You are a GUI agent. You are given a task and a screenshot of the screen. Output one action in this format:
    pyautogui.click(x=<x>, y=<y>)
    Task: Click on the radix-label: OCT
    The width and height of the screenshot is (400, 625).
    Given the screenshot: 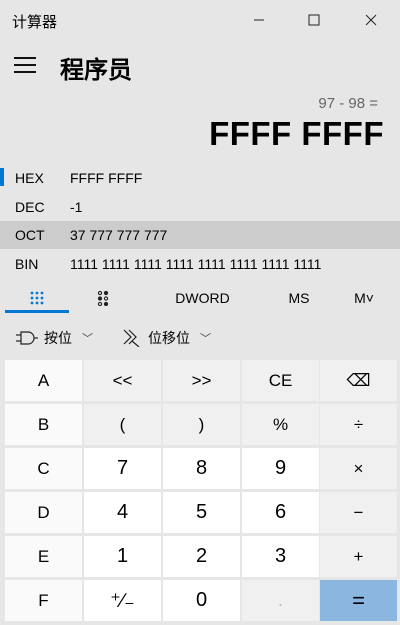 What is the action you would take?
    pyautogui.click(x=30, y=235)
    